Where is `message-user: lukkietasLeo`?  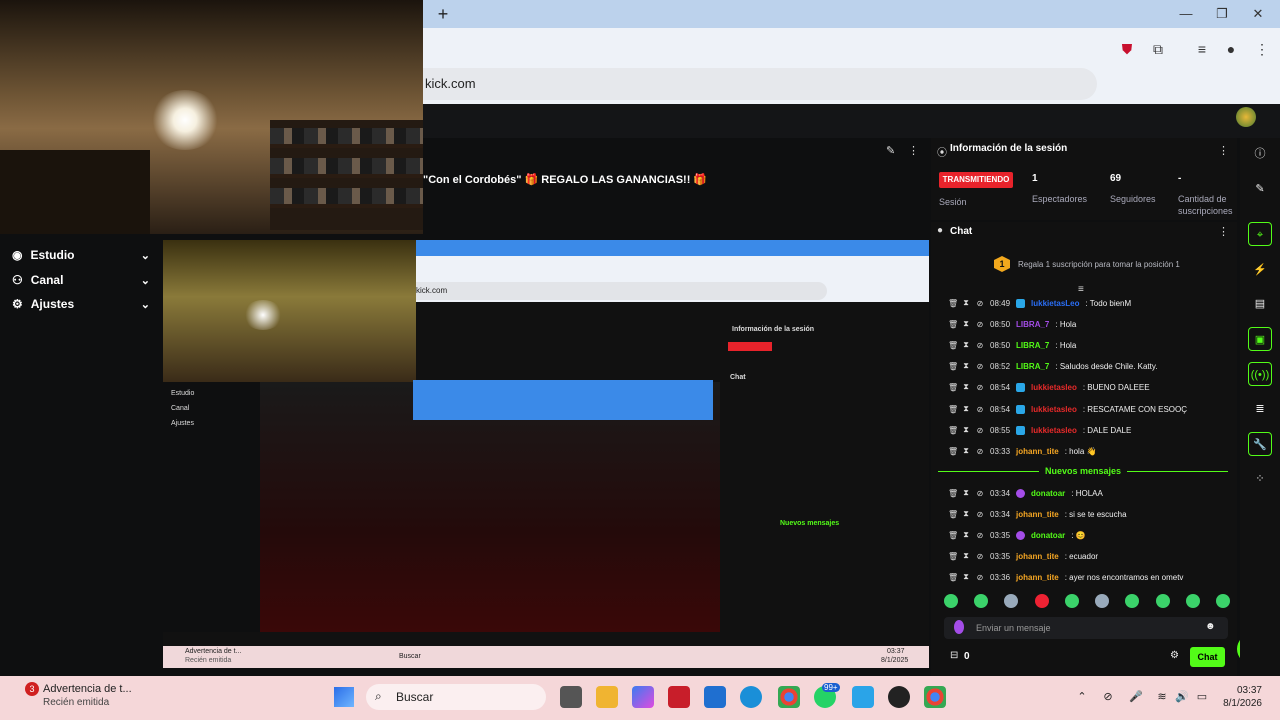 message-user: lukkietasLeo is located at coordinates (1055, 303).